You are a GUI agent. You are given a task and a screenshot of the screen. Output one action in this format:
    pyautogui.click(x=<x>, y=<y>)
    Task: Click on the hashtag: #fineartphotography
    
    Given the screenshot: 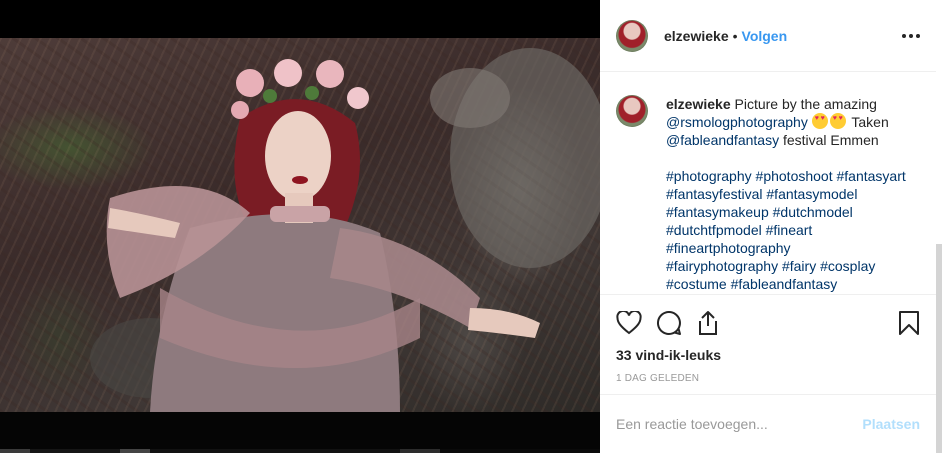 What is the action you would take?
    pyautogui.click(x=728, y=248)
    